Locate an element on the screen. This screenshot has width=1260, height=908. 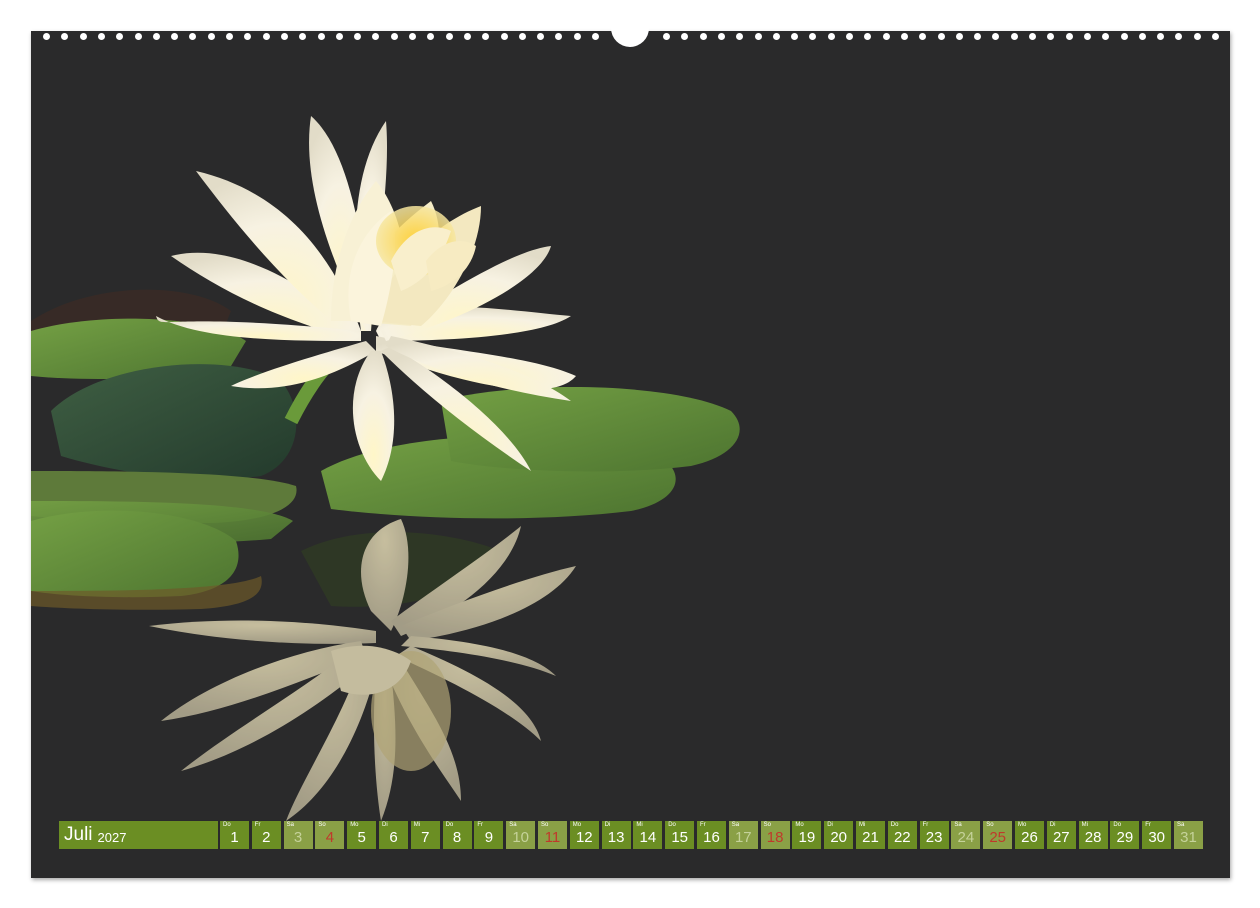
calendar-day: Mi 7 is located at coordinates (425, 835).